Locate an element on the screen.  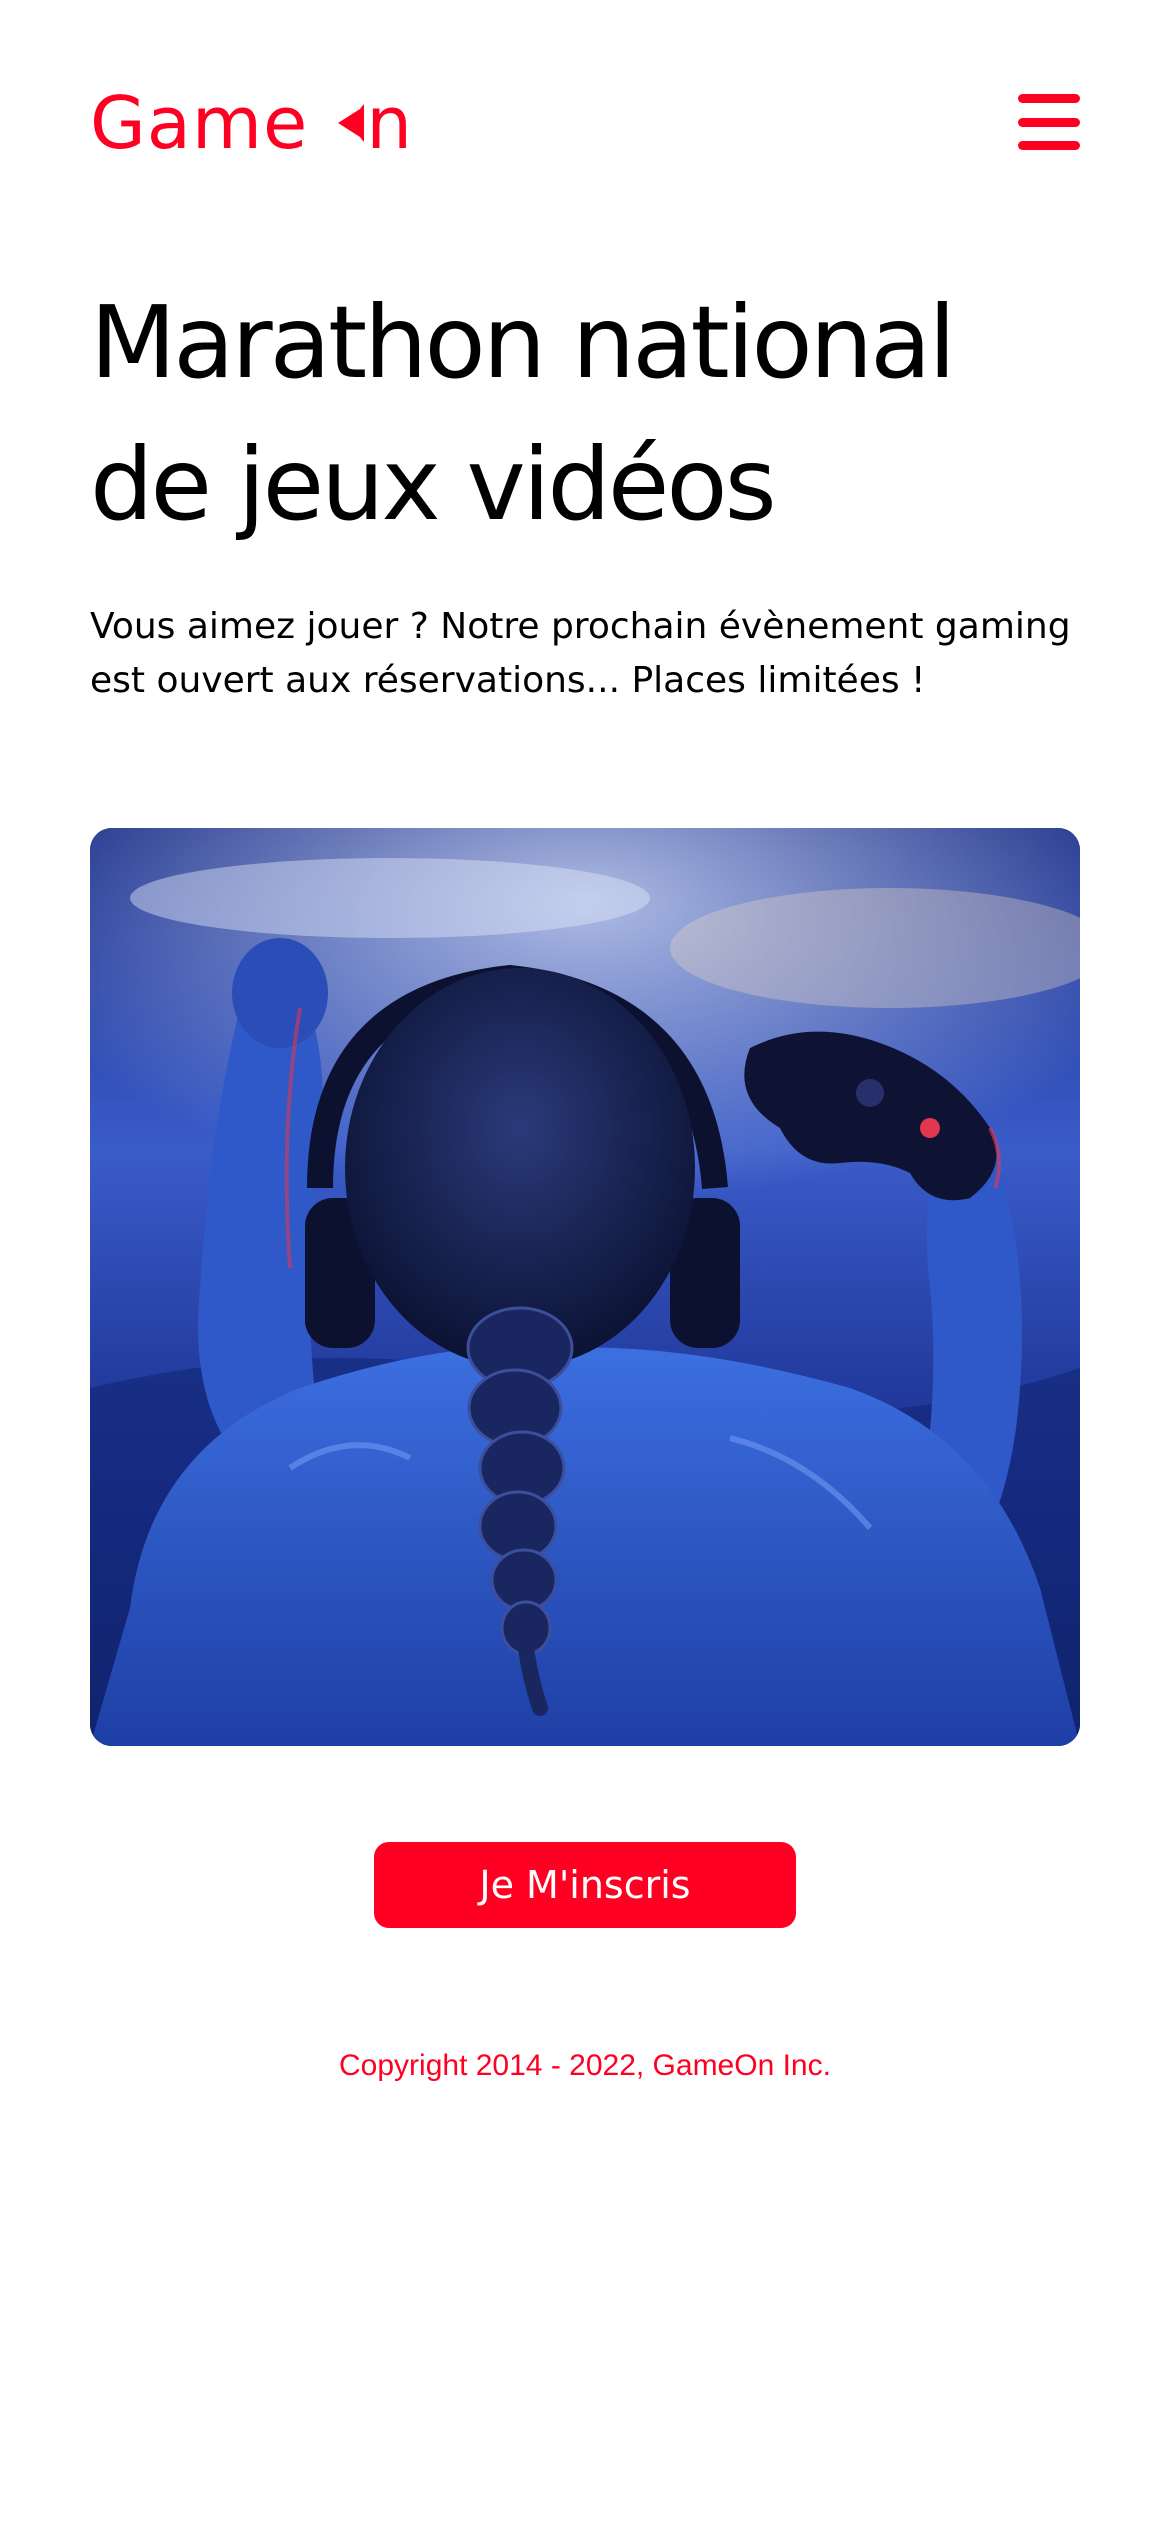
logo-text-end: n is located at coordinates (389, 123).